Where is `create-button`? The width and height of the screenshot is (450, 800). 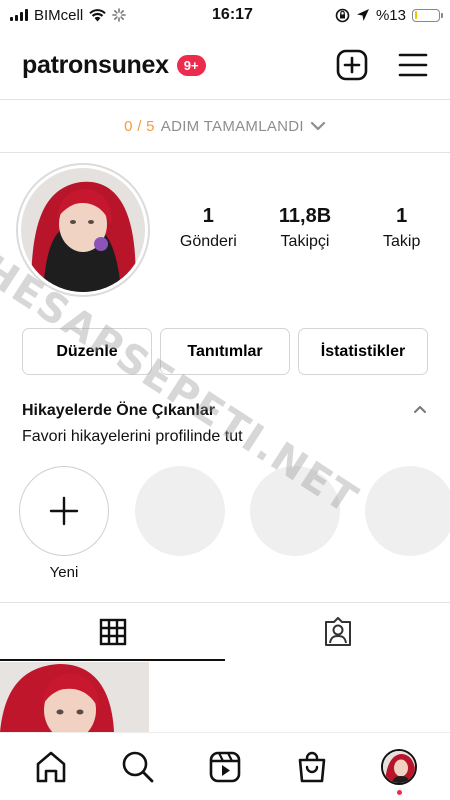 create-button is located at coordinates (352, 65).